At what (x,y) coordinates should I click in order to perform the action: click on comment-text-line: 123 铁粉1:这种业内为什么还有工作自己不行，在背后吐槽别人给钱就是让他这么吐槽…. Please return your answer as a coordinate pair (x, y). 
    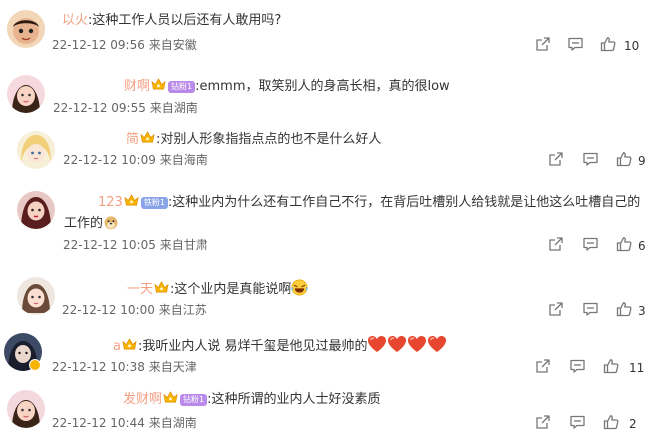
    Looking at the image, I should click on (354, 213).